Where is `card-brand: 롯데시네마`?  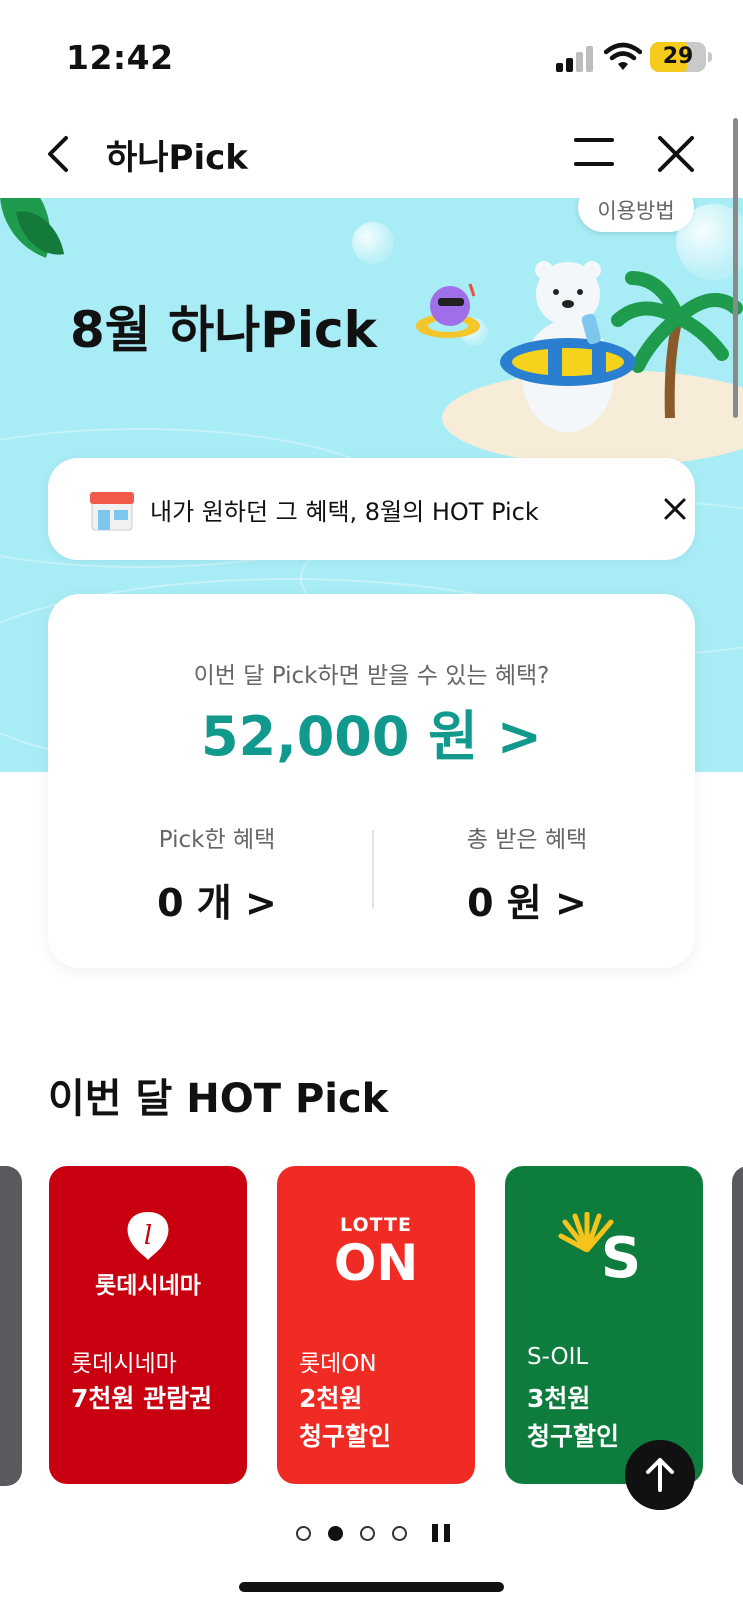 card-brand: 롯데시네마 is located at coordinates (124, 1364).